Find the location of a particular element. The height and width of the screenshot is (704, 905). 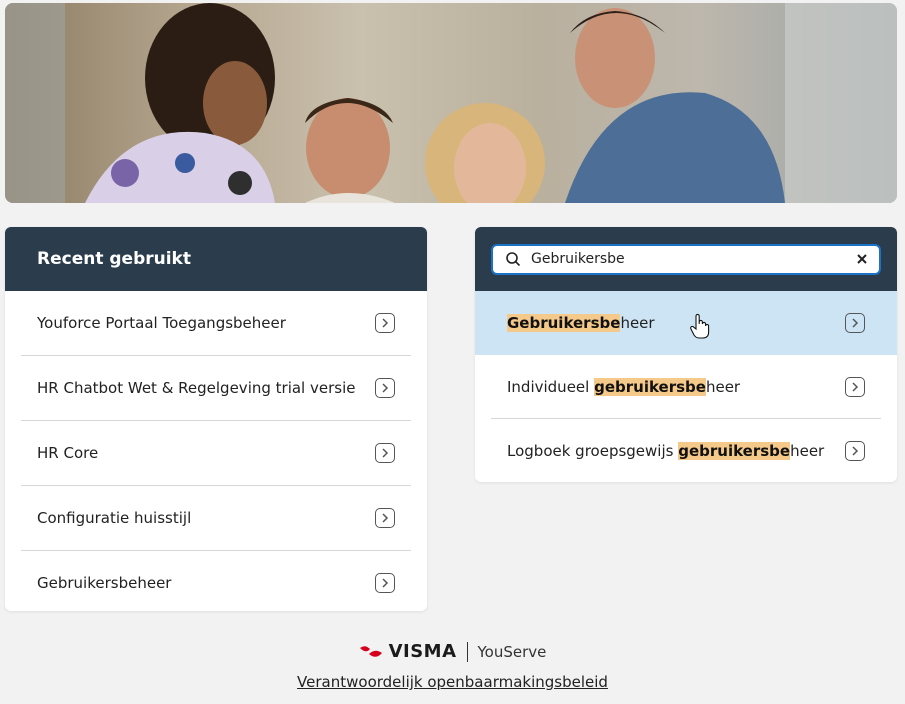

search-header is located at coordinates (686, 259).